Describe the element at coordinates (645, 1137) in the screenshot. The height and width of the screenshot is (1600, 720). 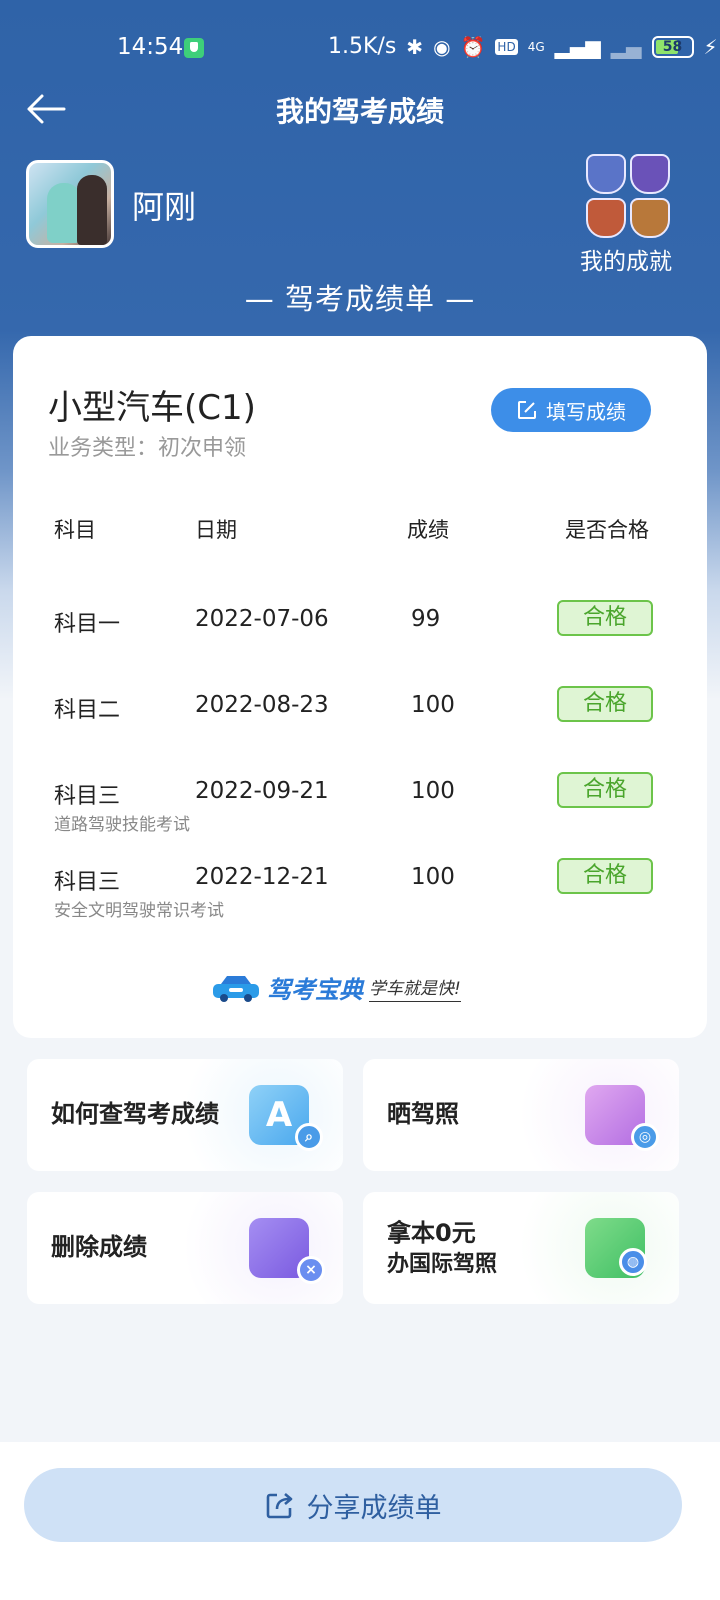
I see `camera-icon: ◎` at that location.